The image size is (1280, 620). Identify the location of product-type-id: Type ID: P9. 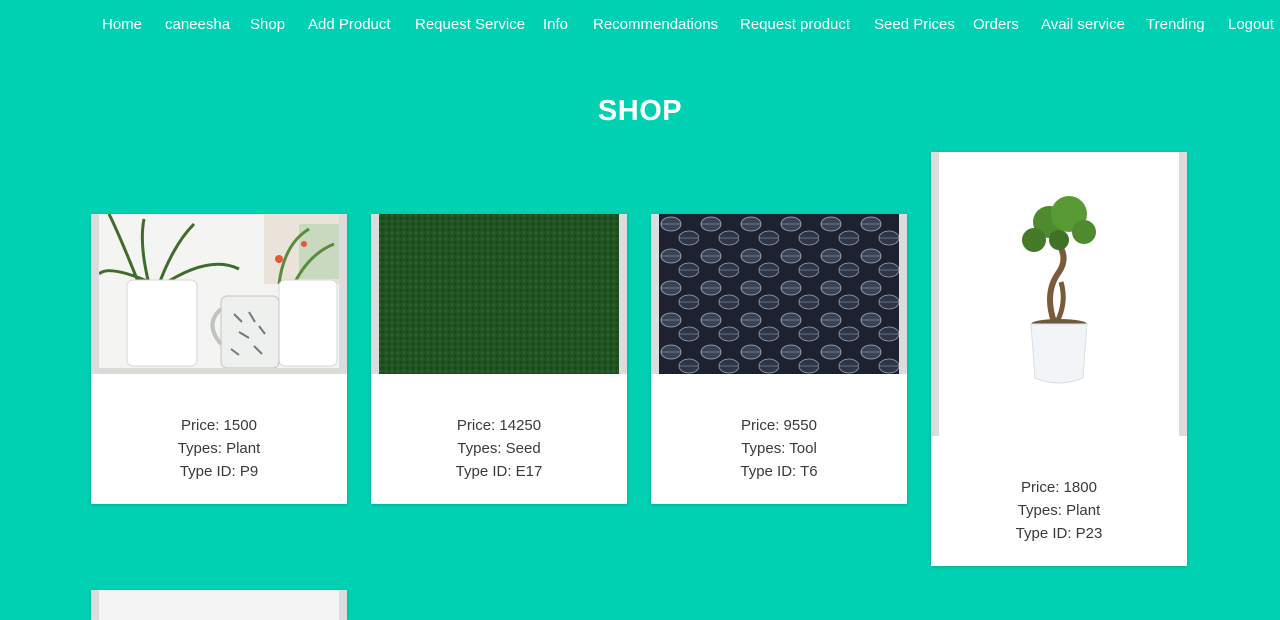
(219, 471).